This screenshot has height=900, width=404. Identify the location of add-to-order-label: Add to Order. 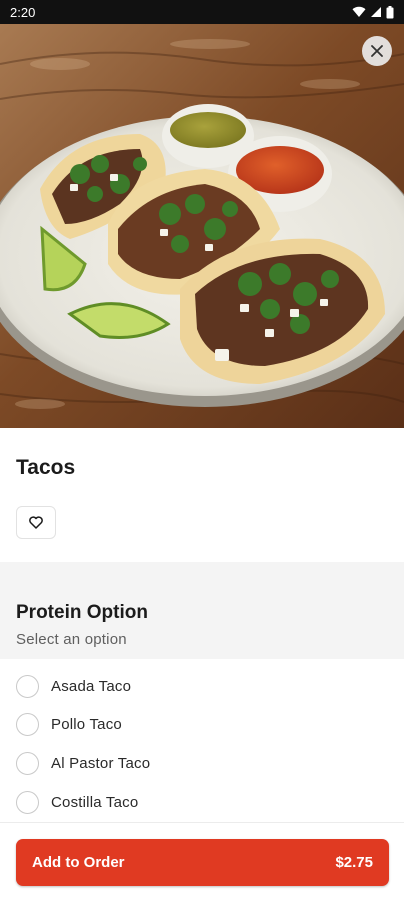
(78, 862).